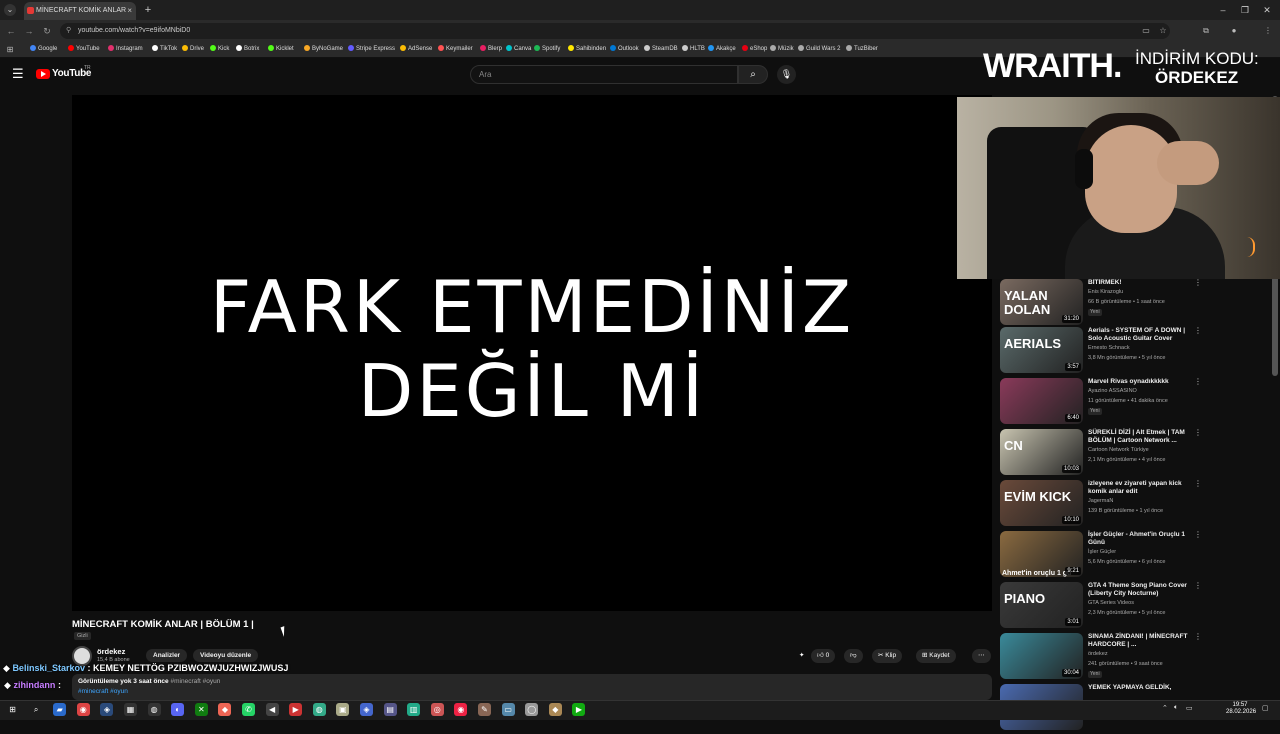  I want to click on taskbar-file-explorer-icon: ▰, so click(60, 709).